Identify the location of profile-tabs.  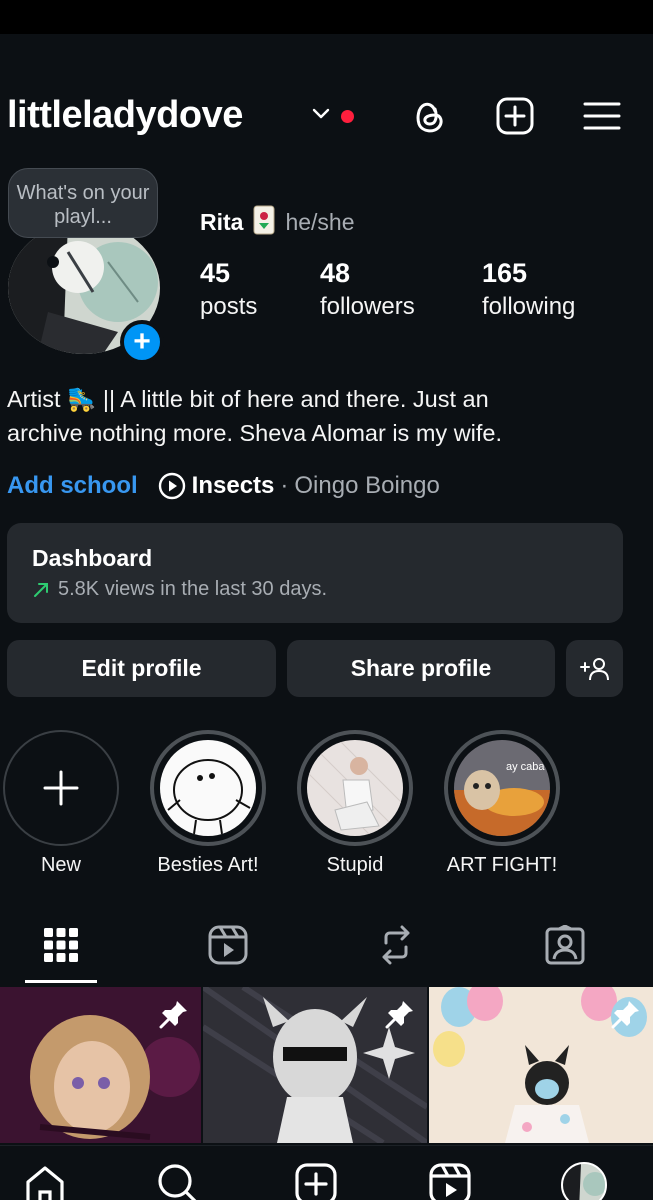
(326, 950).